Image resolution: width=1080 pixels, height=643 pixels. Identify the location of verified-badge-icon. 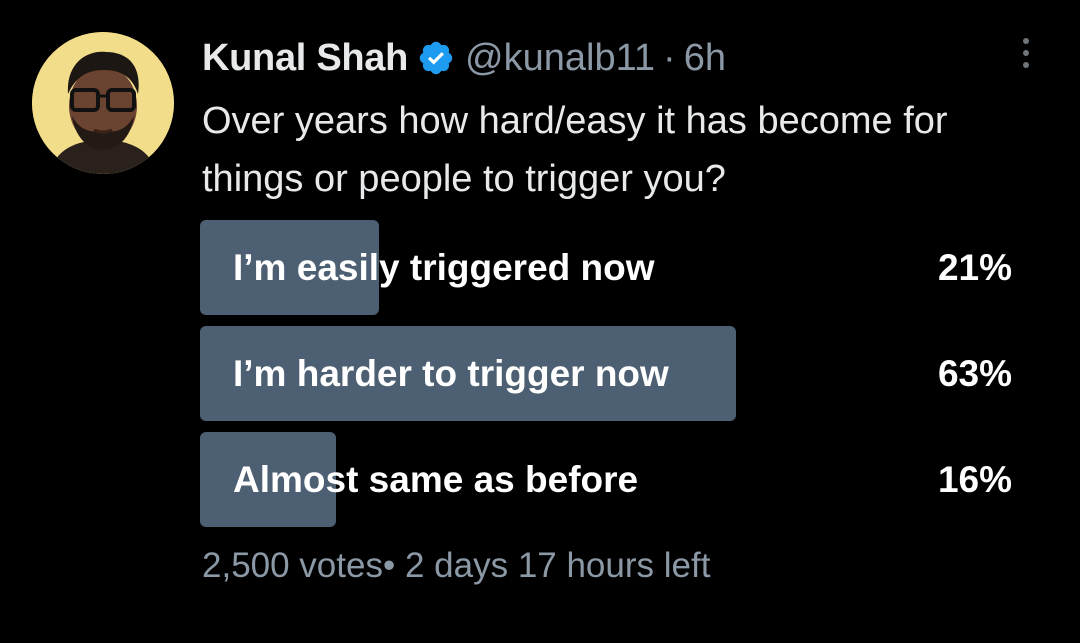
(436, 58).